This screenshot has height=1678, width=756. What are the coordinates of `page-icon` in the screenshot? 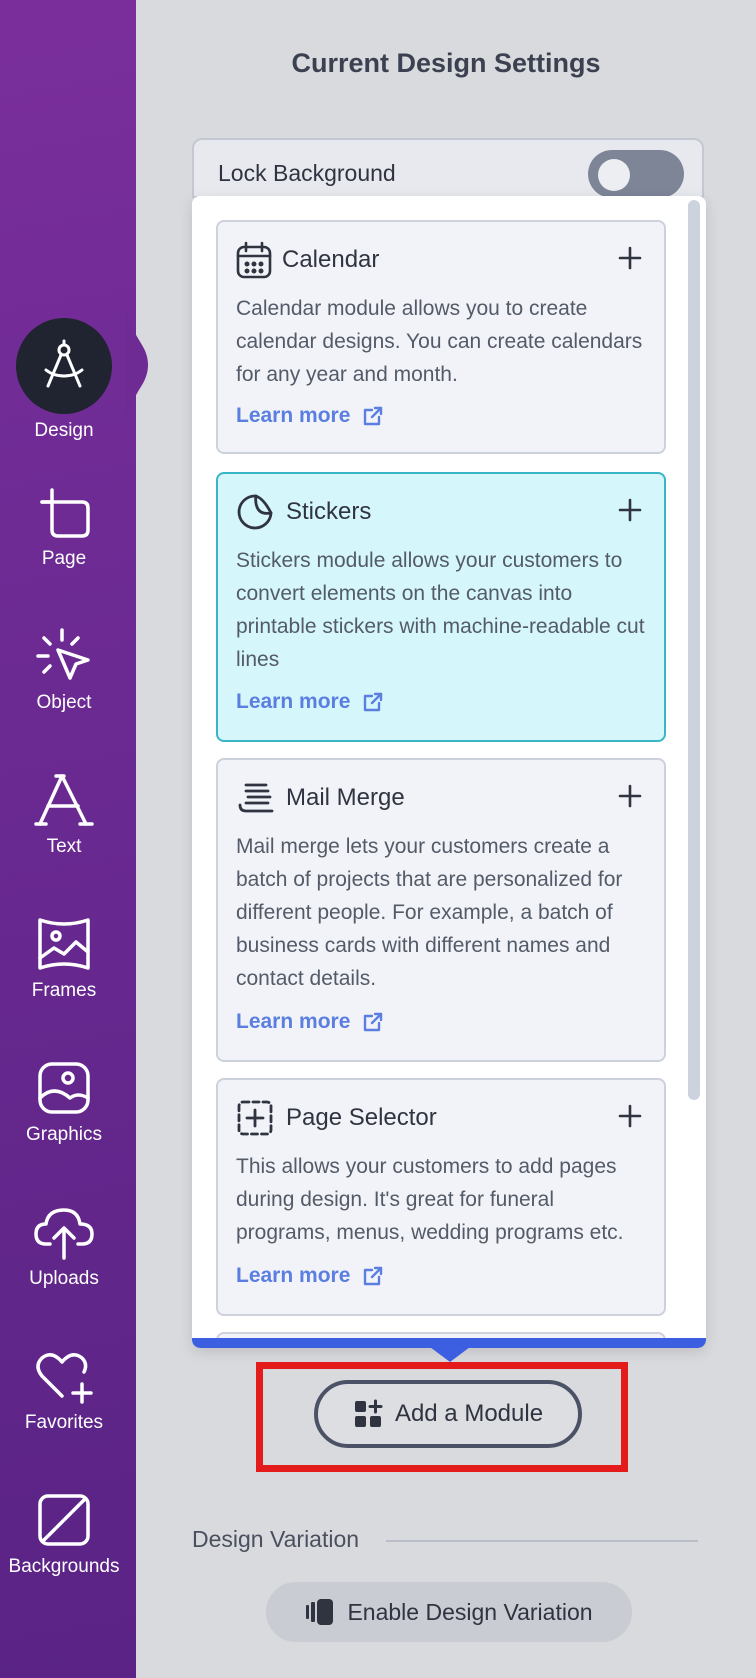 It's located at (65, 513).